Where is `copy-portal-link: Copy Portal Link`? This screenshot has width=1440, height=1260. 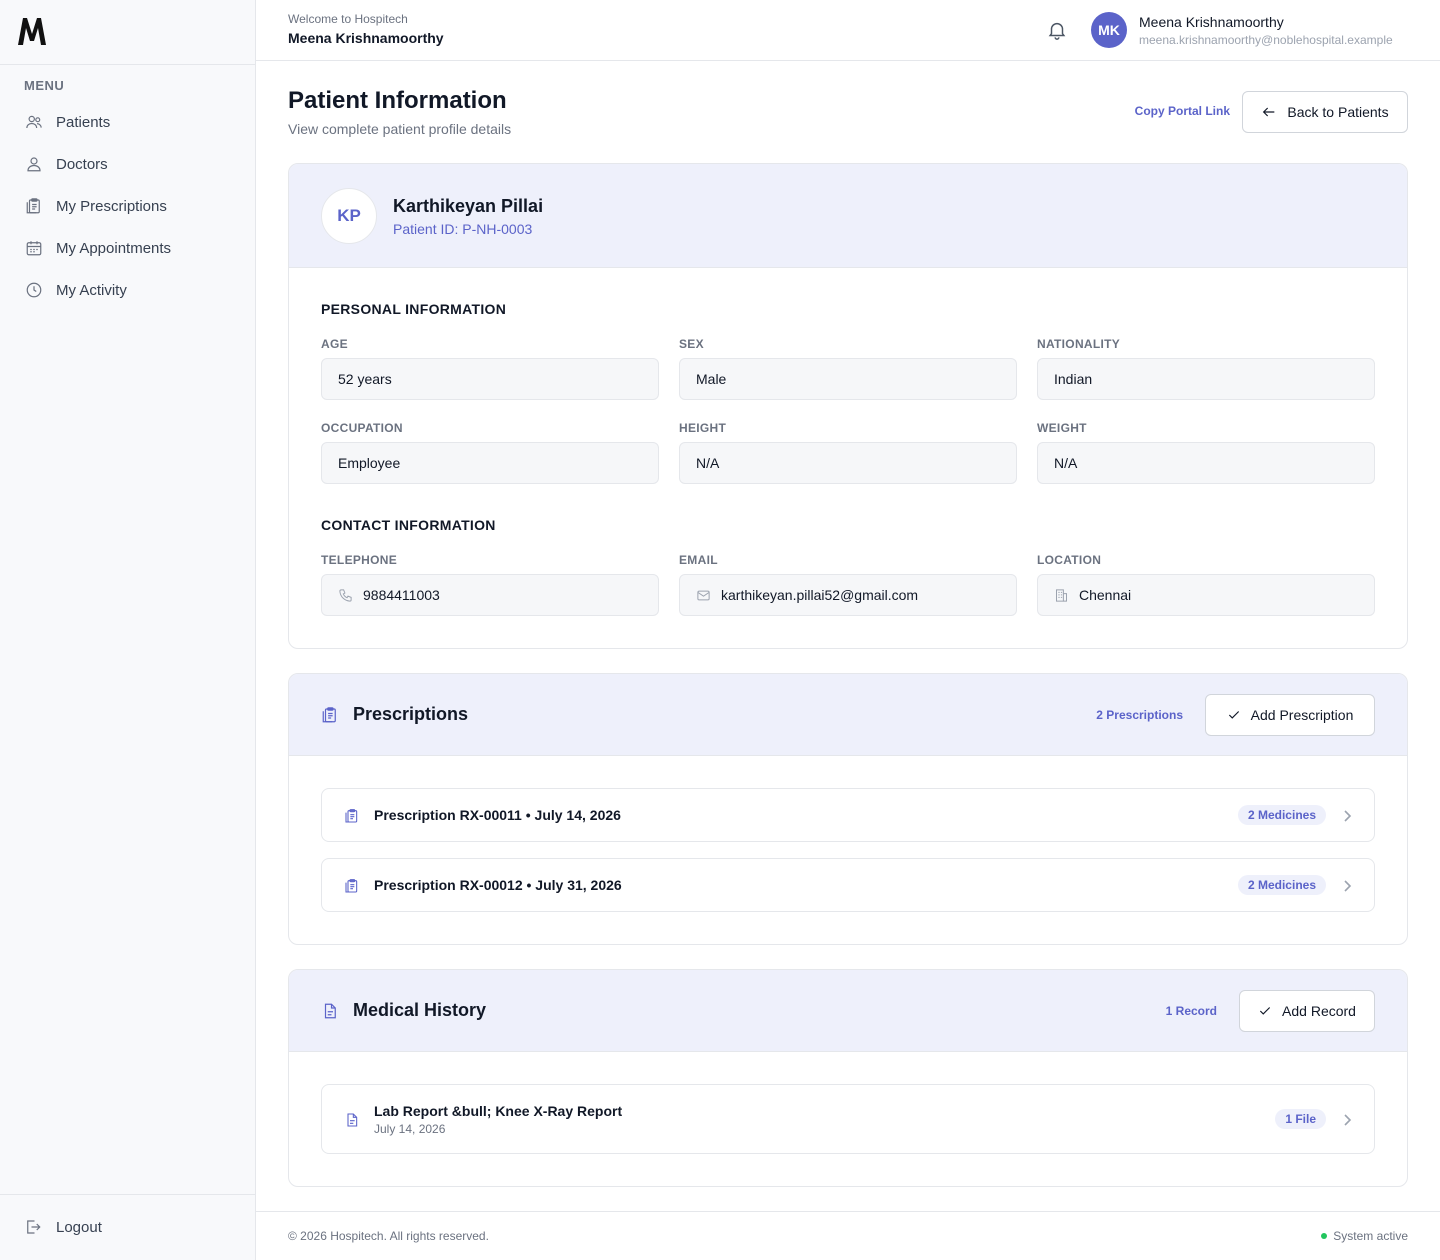 copy-portal-link: Copy Portal Link is located at coordinates (1182, 111).